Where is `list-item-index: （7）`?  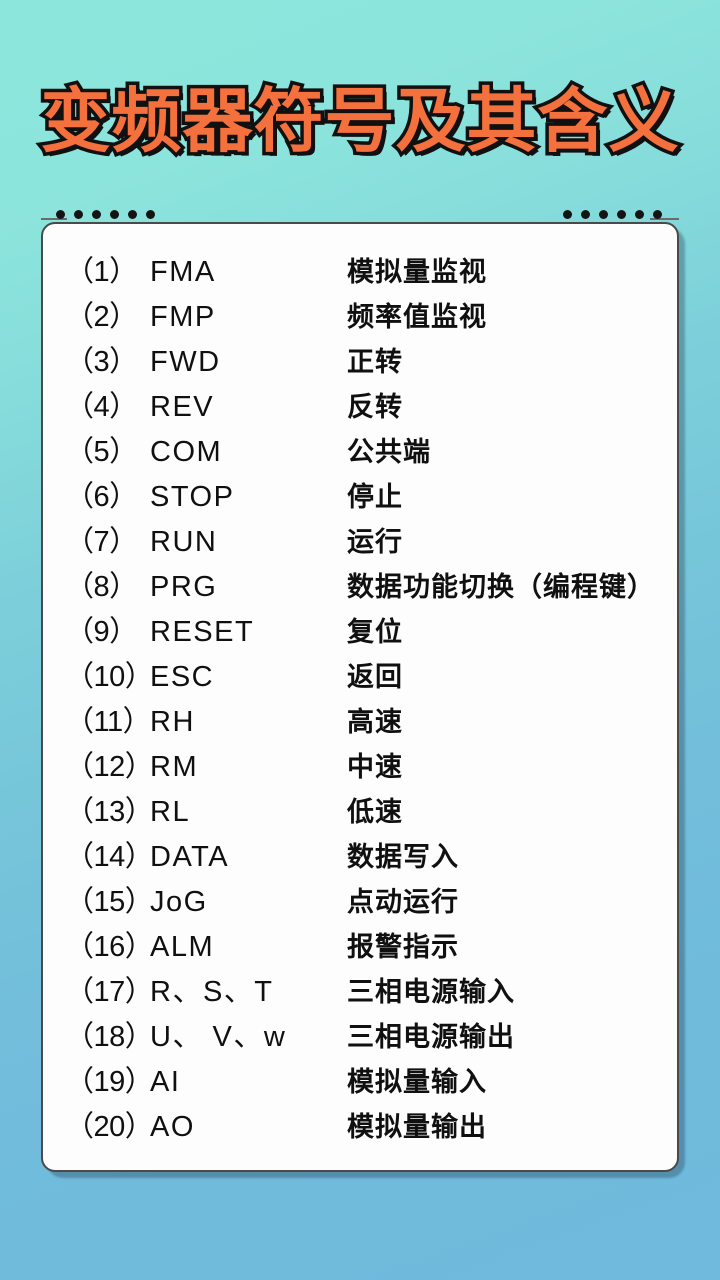 list-item-index: （7） is located at coordinates (101, 542).